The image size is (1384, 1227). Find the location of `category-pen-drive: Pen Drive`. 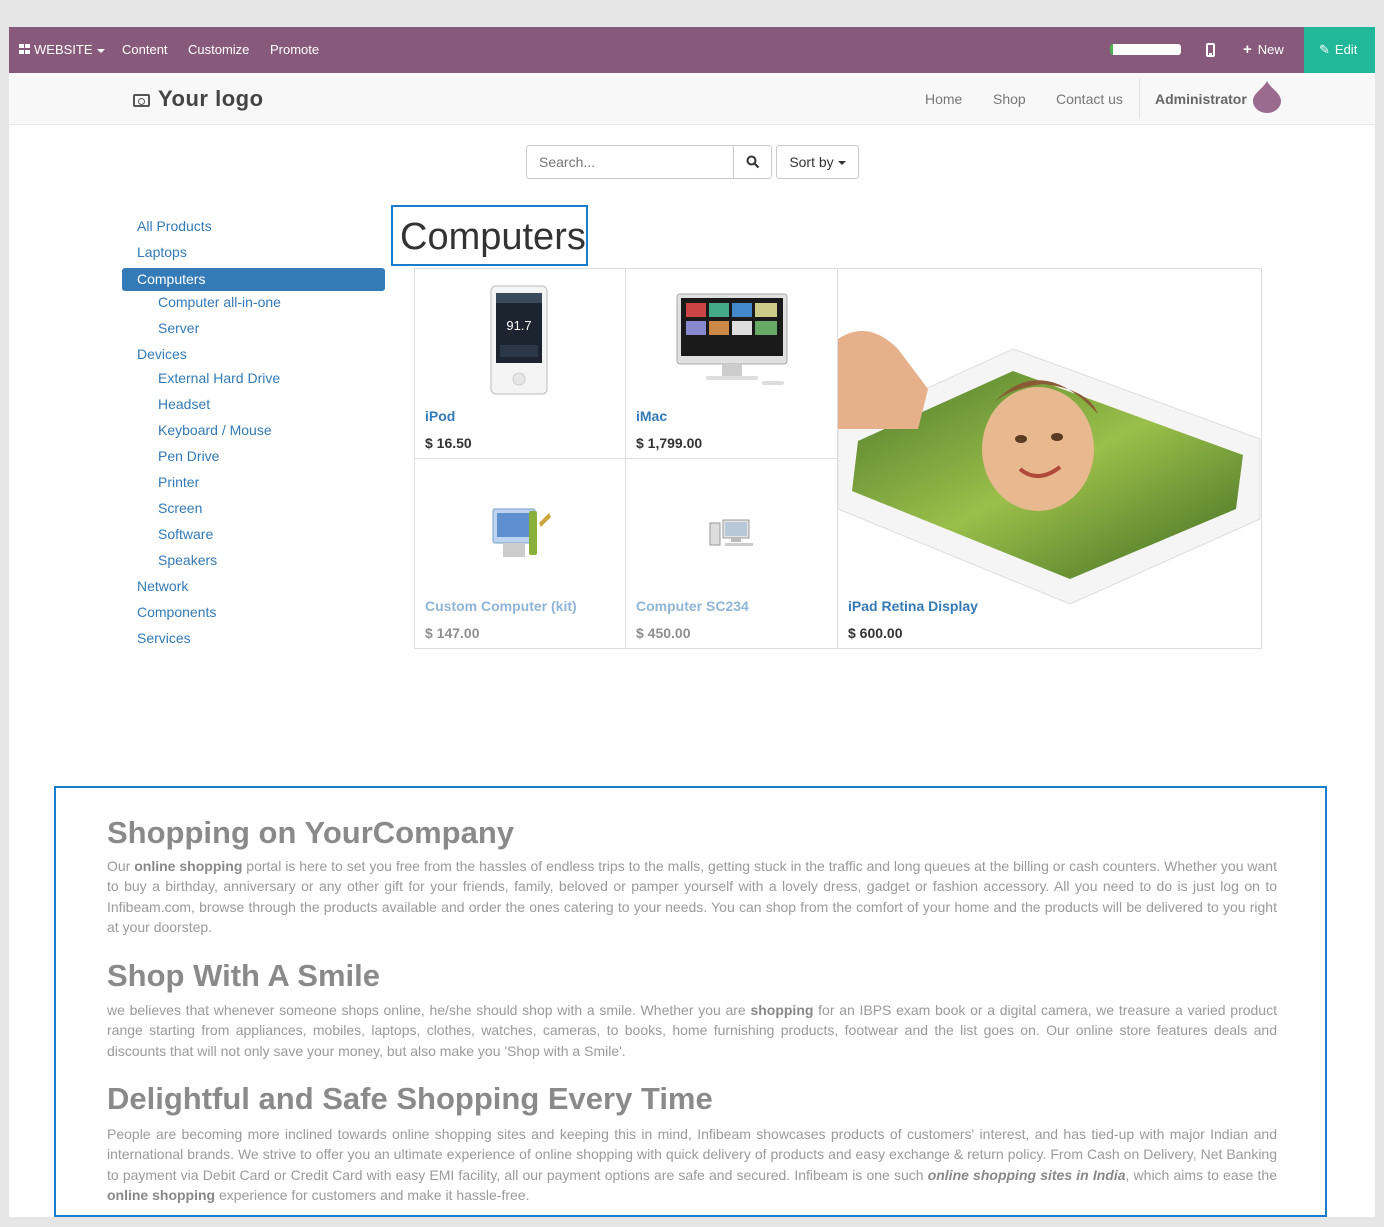

category-pen-drive: Pen Drive is located at coordinates (188, 456).